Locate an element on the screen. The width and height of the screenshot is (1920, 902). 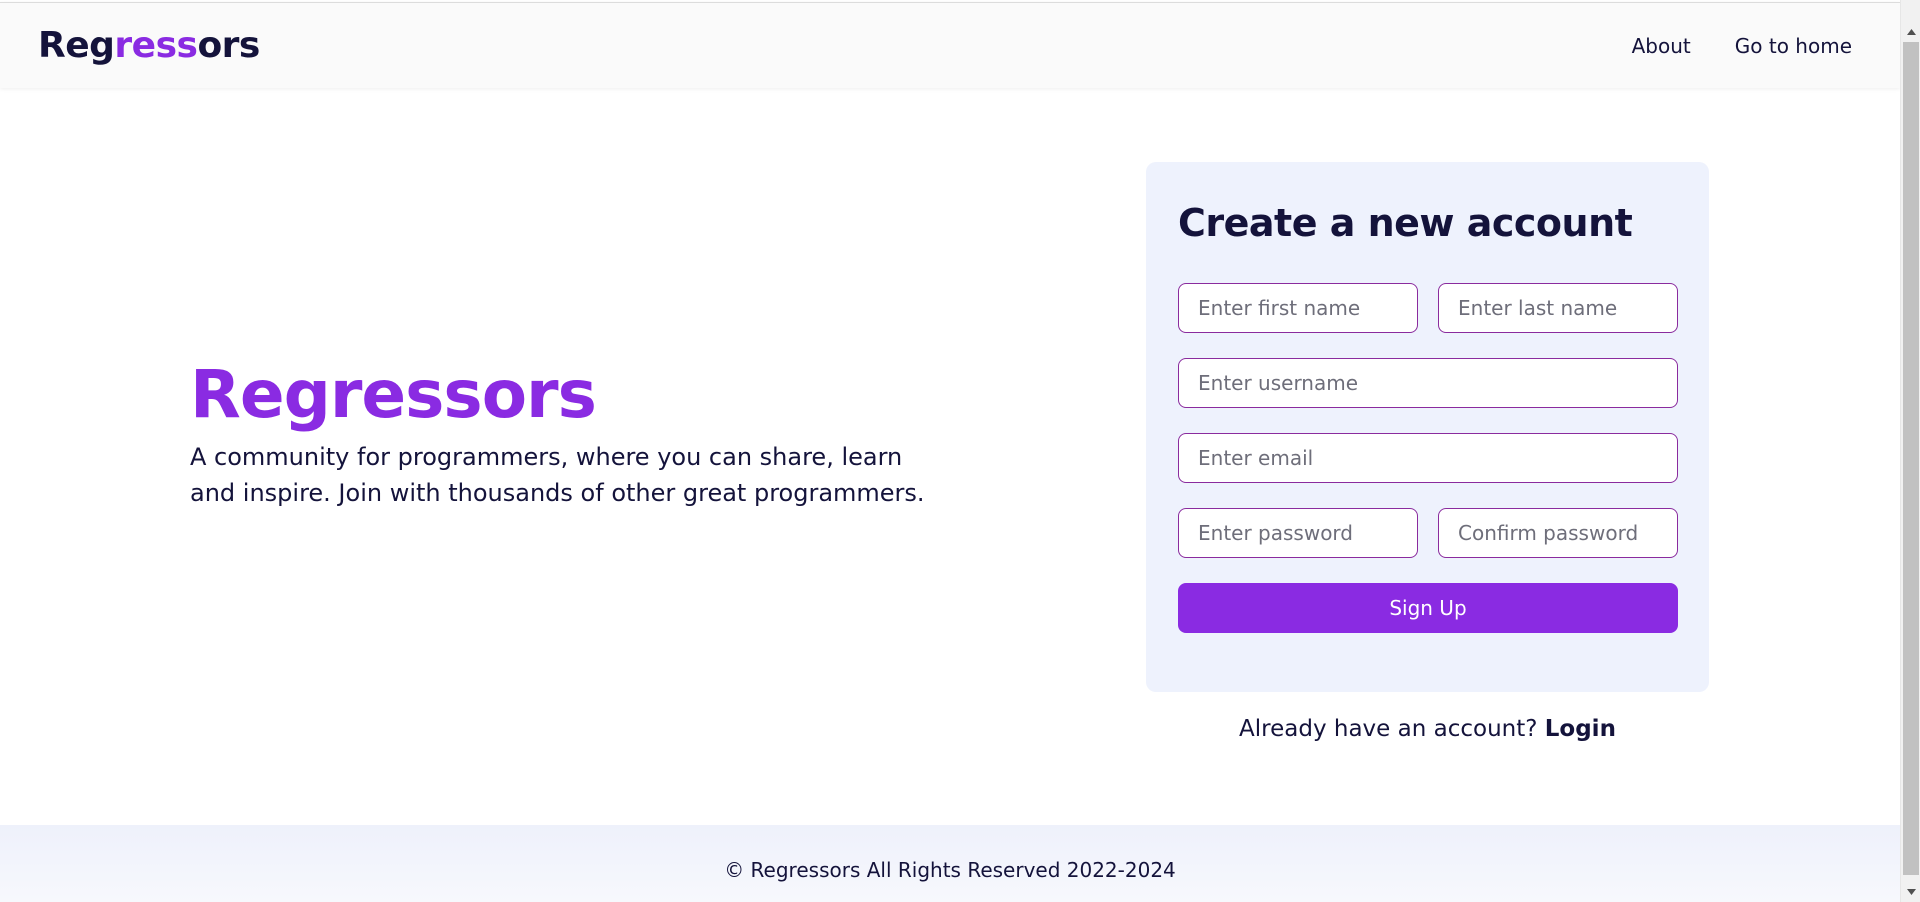
username-input is located at coordinates (1428, 383).